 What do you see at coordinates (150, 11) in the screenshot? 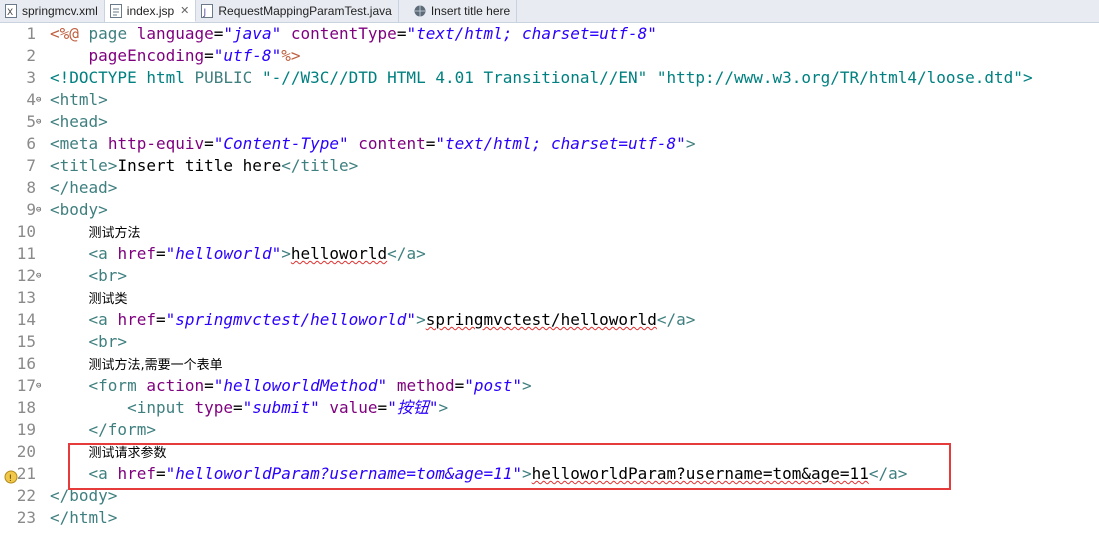
I see `tab-index-jsp: index.jsp ✕` at bounding box center [150, 11].